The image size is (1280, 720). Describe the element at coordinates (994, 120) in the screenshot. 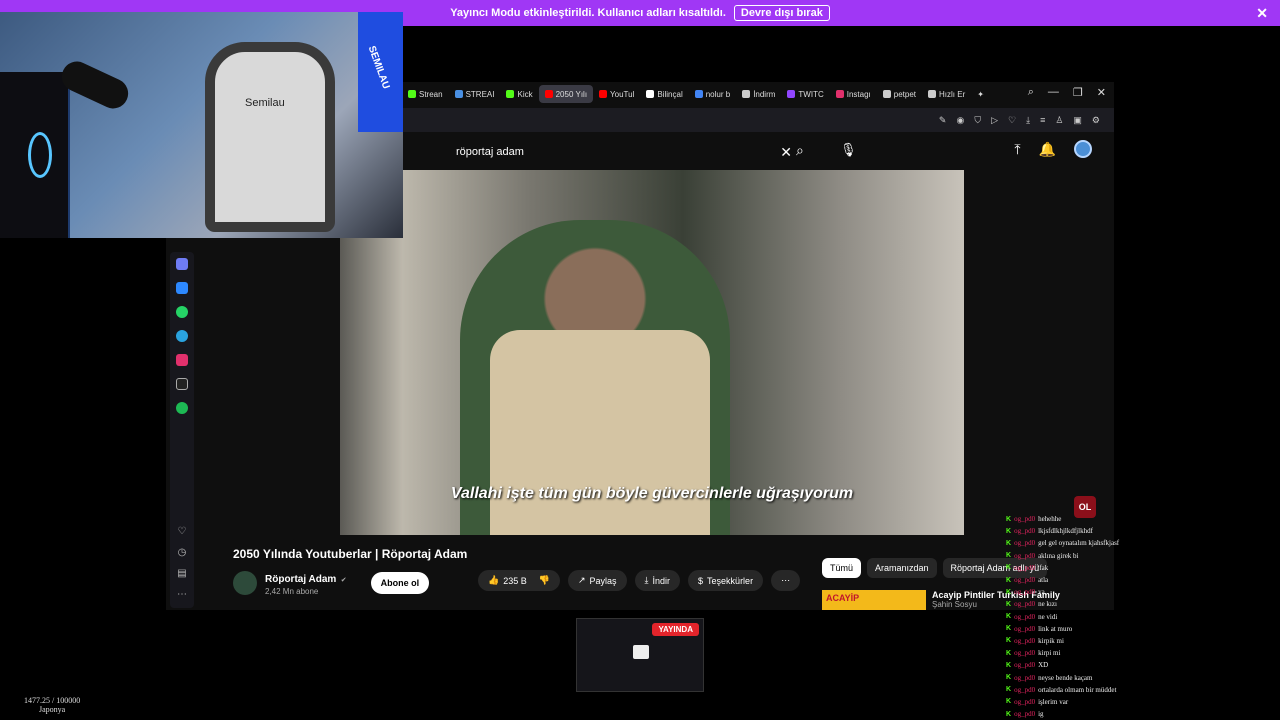

I see `play-icon: ▷` at that location.